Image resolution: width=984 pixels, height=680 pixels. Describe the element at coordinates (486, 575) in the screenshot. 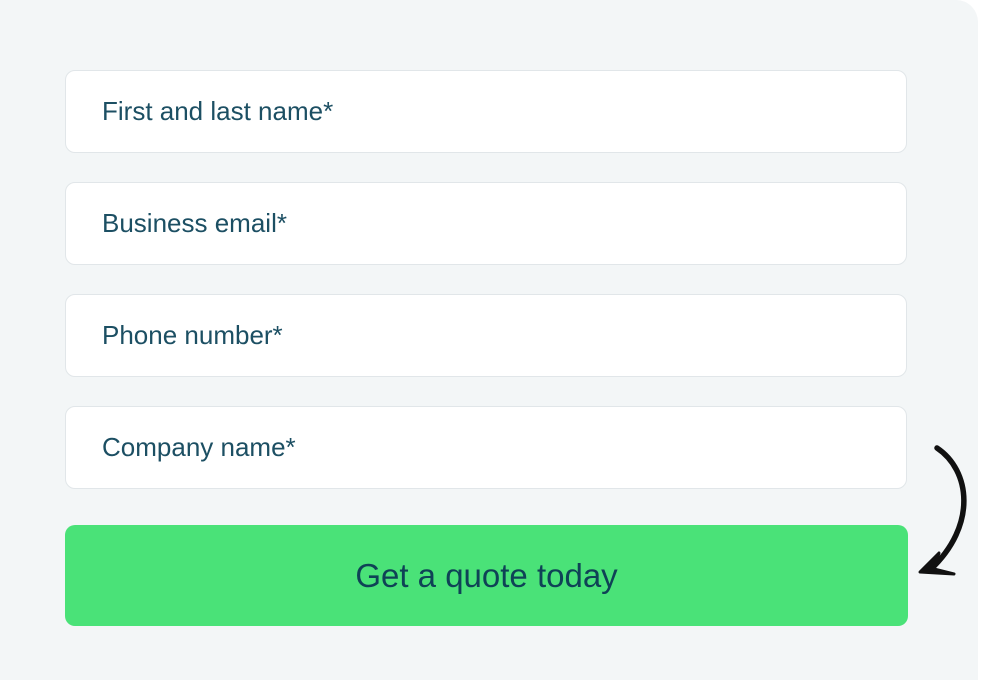

I see `get-quote-button: Get a quote today` at that location.